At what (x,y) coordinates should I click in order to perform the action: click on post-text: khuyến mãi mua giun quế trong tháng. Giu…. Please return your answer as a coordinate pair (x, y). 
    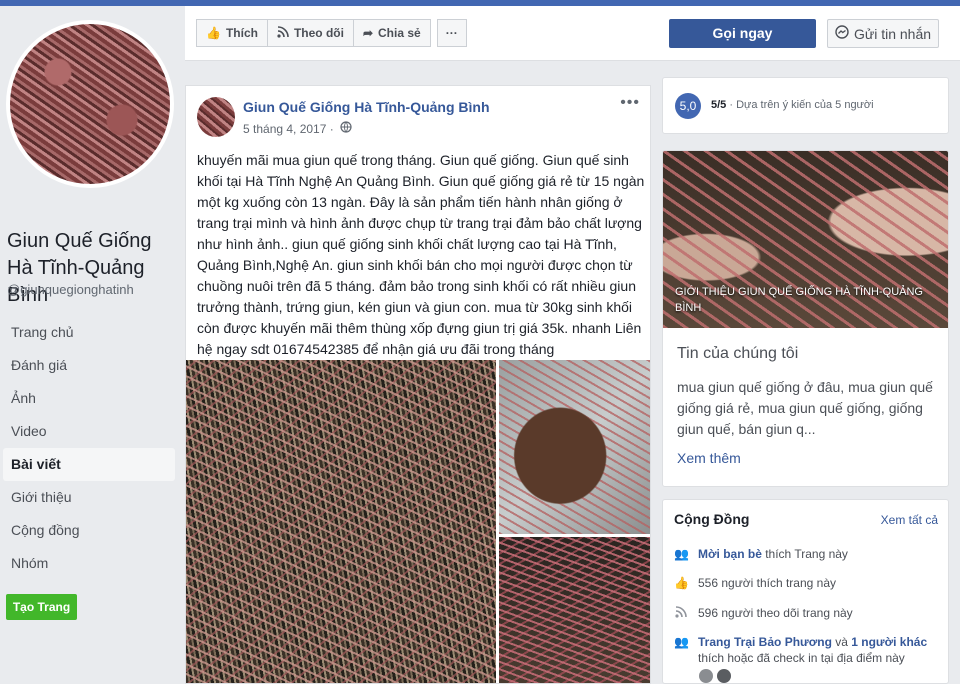
    Looking at the image, I should click on (421, 254).